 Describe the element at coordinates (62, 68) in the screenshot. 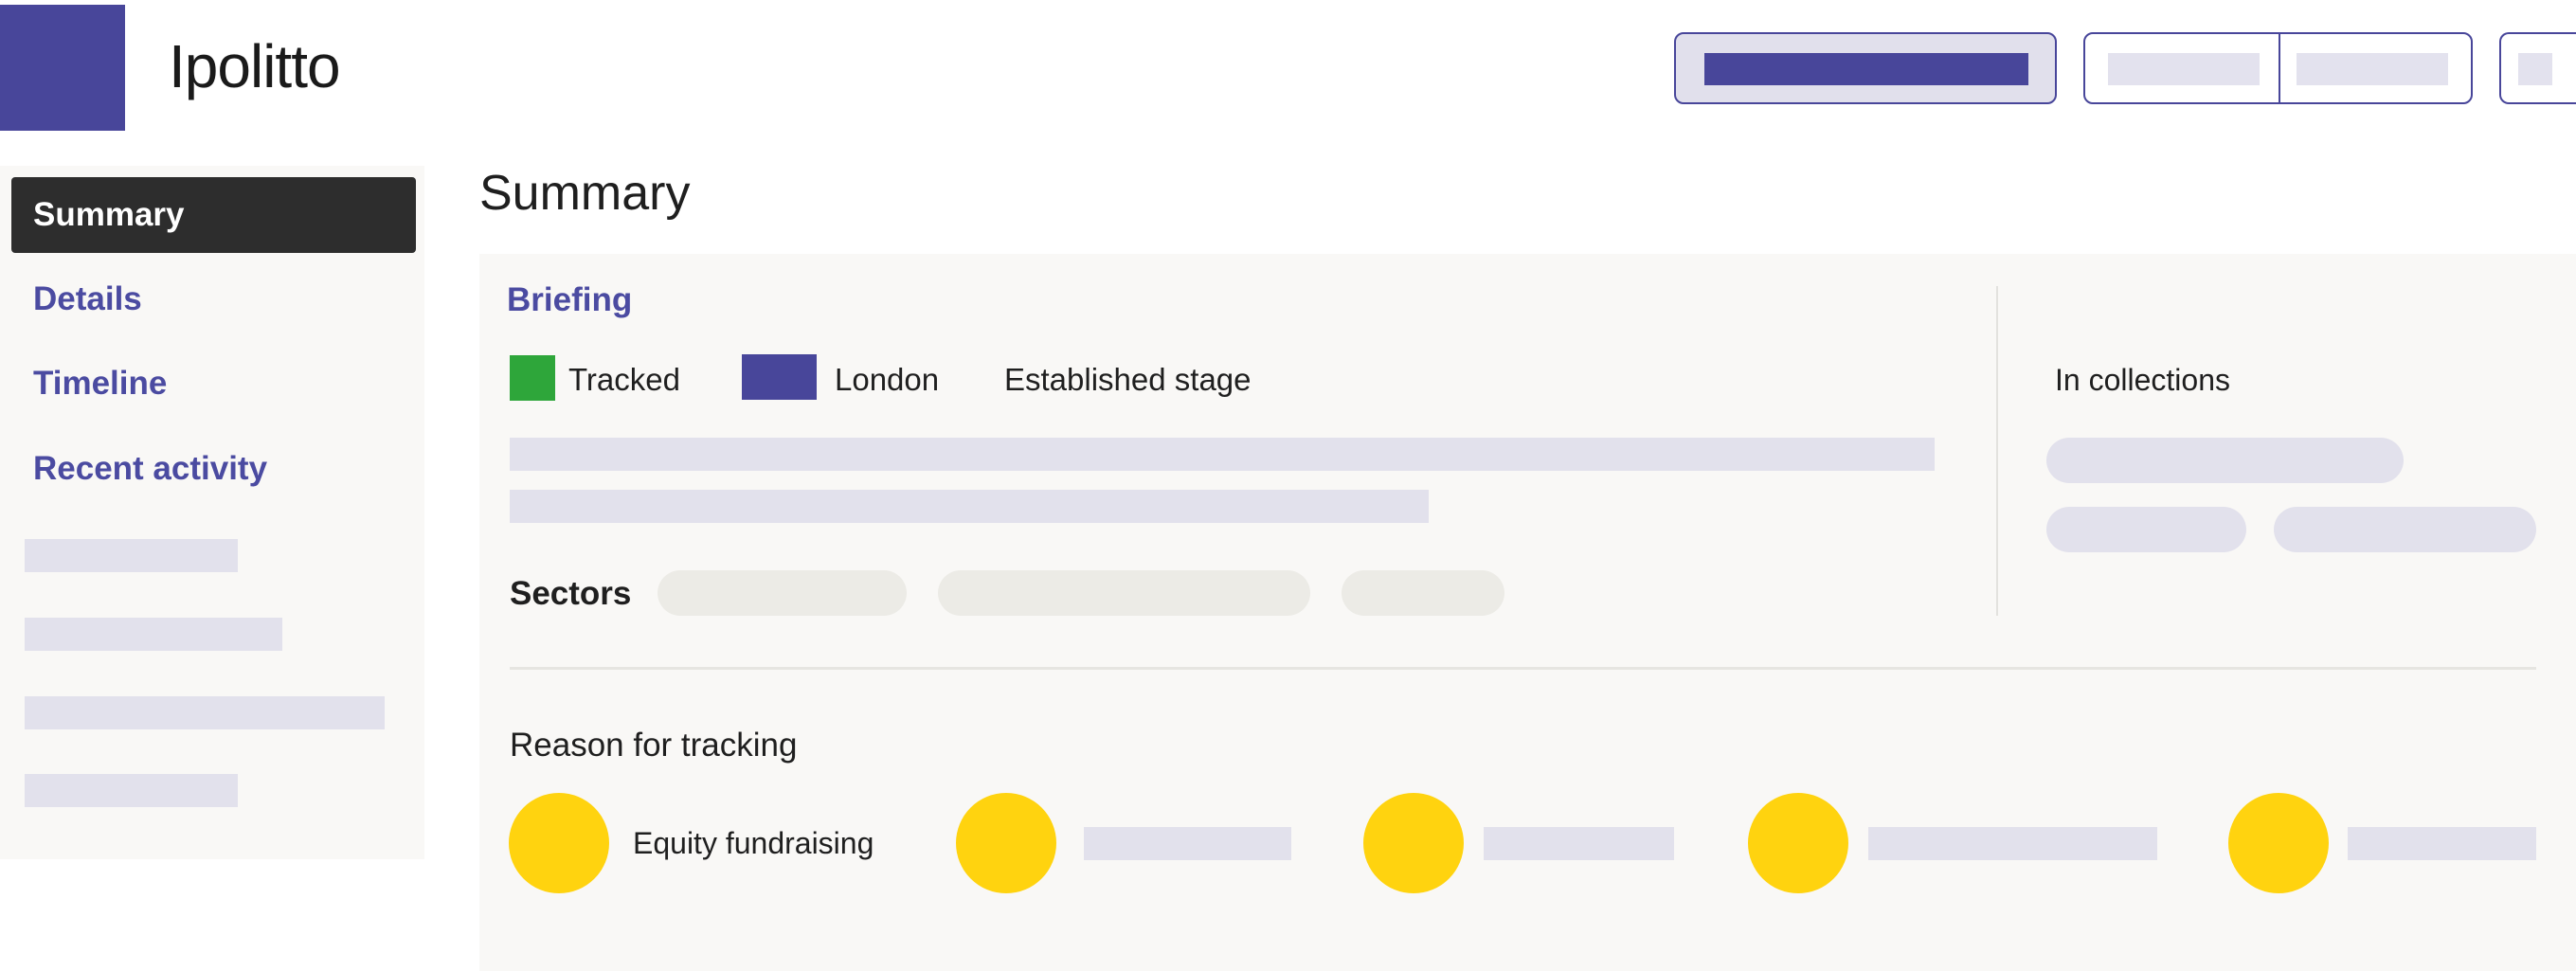

I see `app-logo` at that location.